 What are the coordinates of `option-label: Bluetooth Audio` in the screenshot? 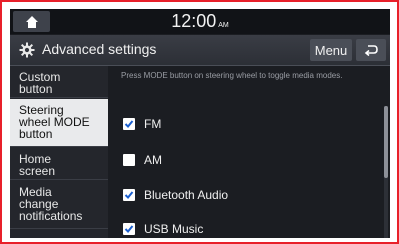 It's located at (186, 195).